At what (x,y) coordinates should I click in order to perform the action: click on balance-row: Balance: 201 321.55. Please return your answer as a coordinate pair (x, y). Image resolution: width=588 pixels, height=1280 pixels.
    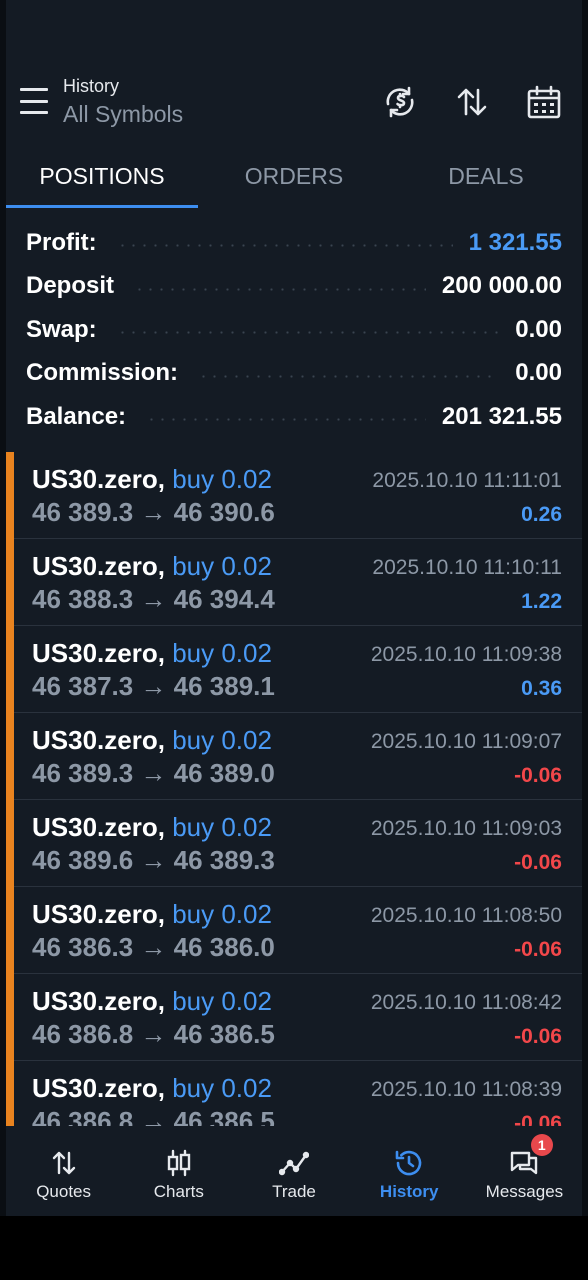
    Looking at the image, I should click on (294, 417).